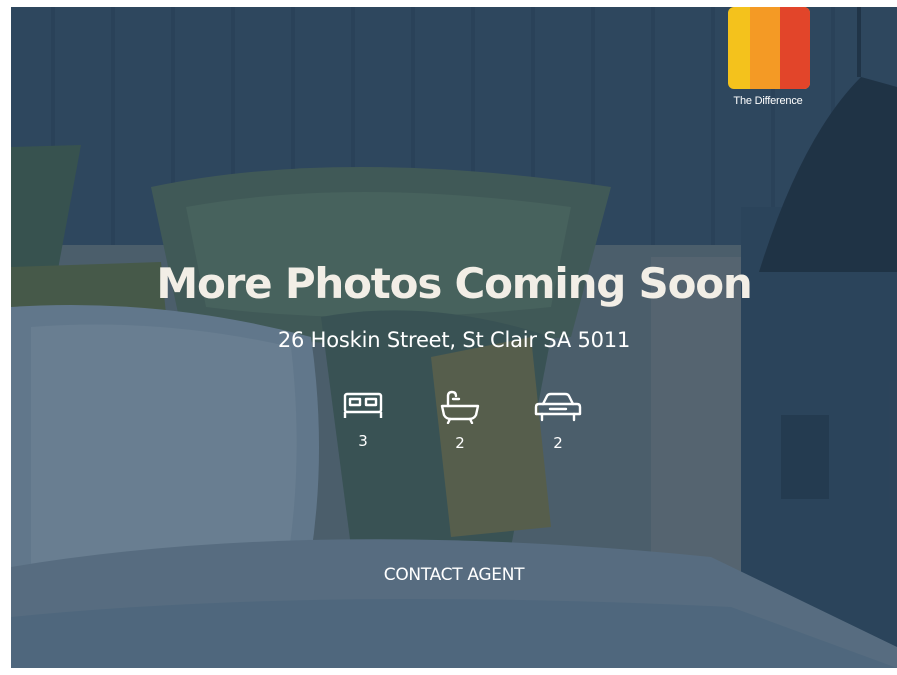 The height and width of the screenshot is (675, 897). Describe the element at coordinates (768, 101) in the screenshot. I see `brand-name: The Difference` at that location.